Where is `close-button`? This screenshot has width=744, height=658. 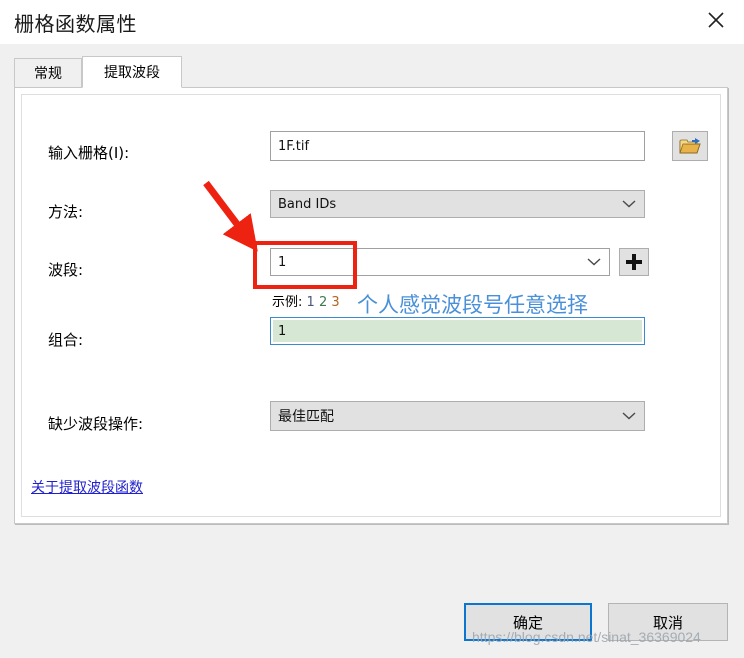 close-button is located at coordinates (716, 20).